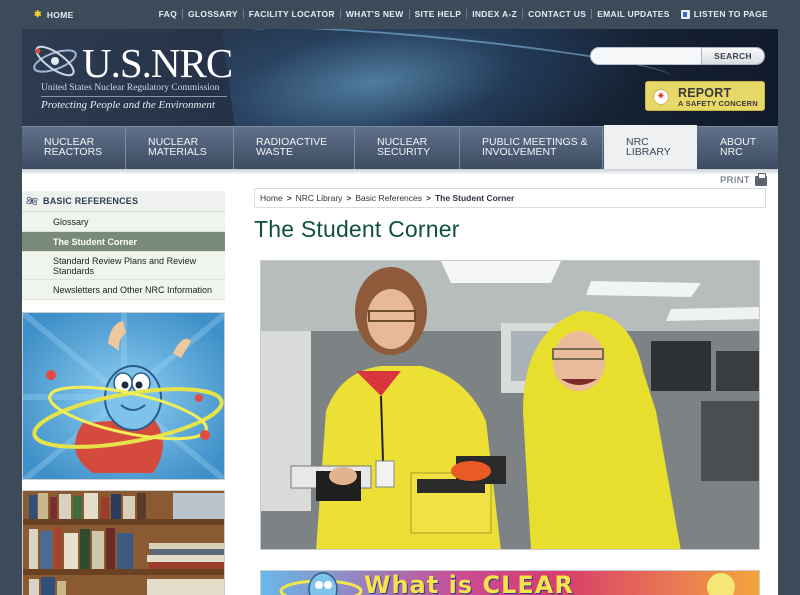 This screenshot has width=800, height=595. I want to click on breadcrumb-current: The Student Corner, so click(474, 198).